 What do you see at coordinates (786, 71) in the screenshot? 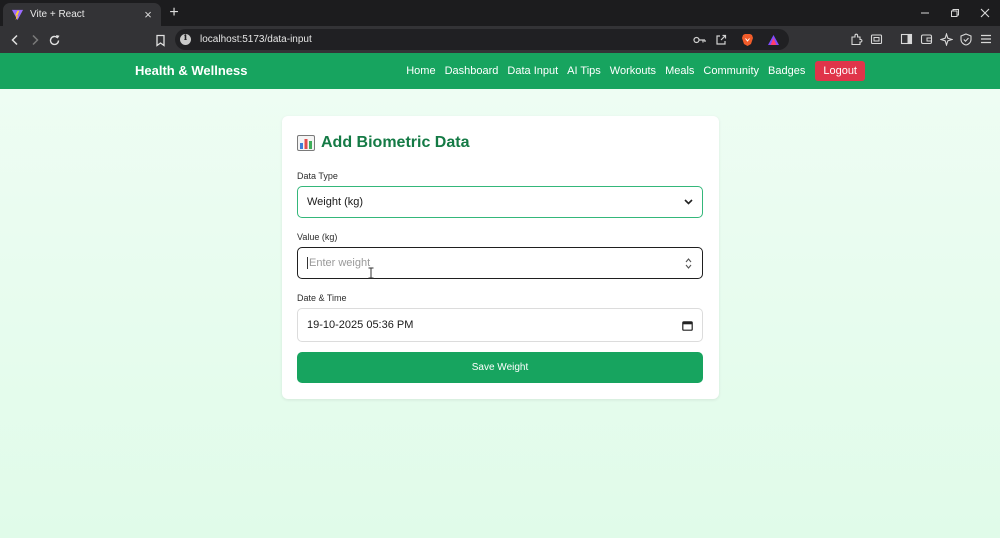
I see `nav-link-badges: Badges` at bounding box center [786, 71].